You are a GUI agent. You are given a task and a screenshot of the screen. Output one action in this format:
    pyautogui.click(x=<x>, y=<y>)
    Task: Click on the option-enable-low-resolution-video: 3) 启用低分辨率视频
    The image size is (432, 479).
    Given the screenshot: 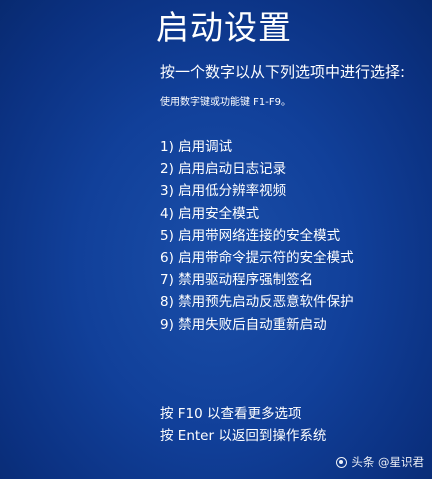 What is the action you would take?
    pyautogui.click(x=257, y=191)
    